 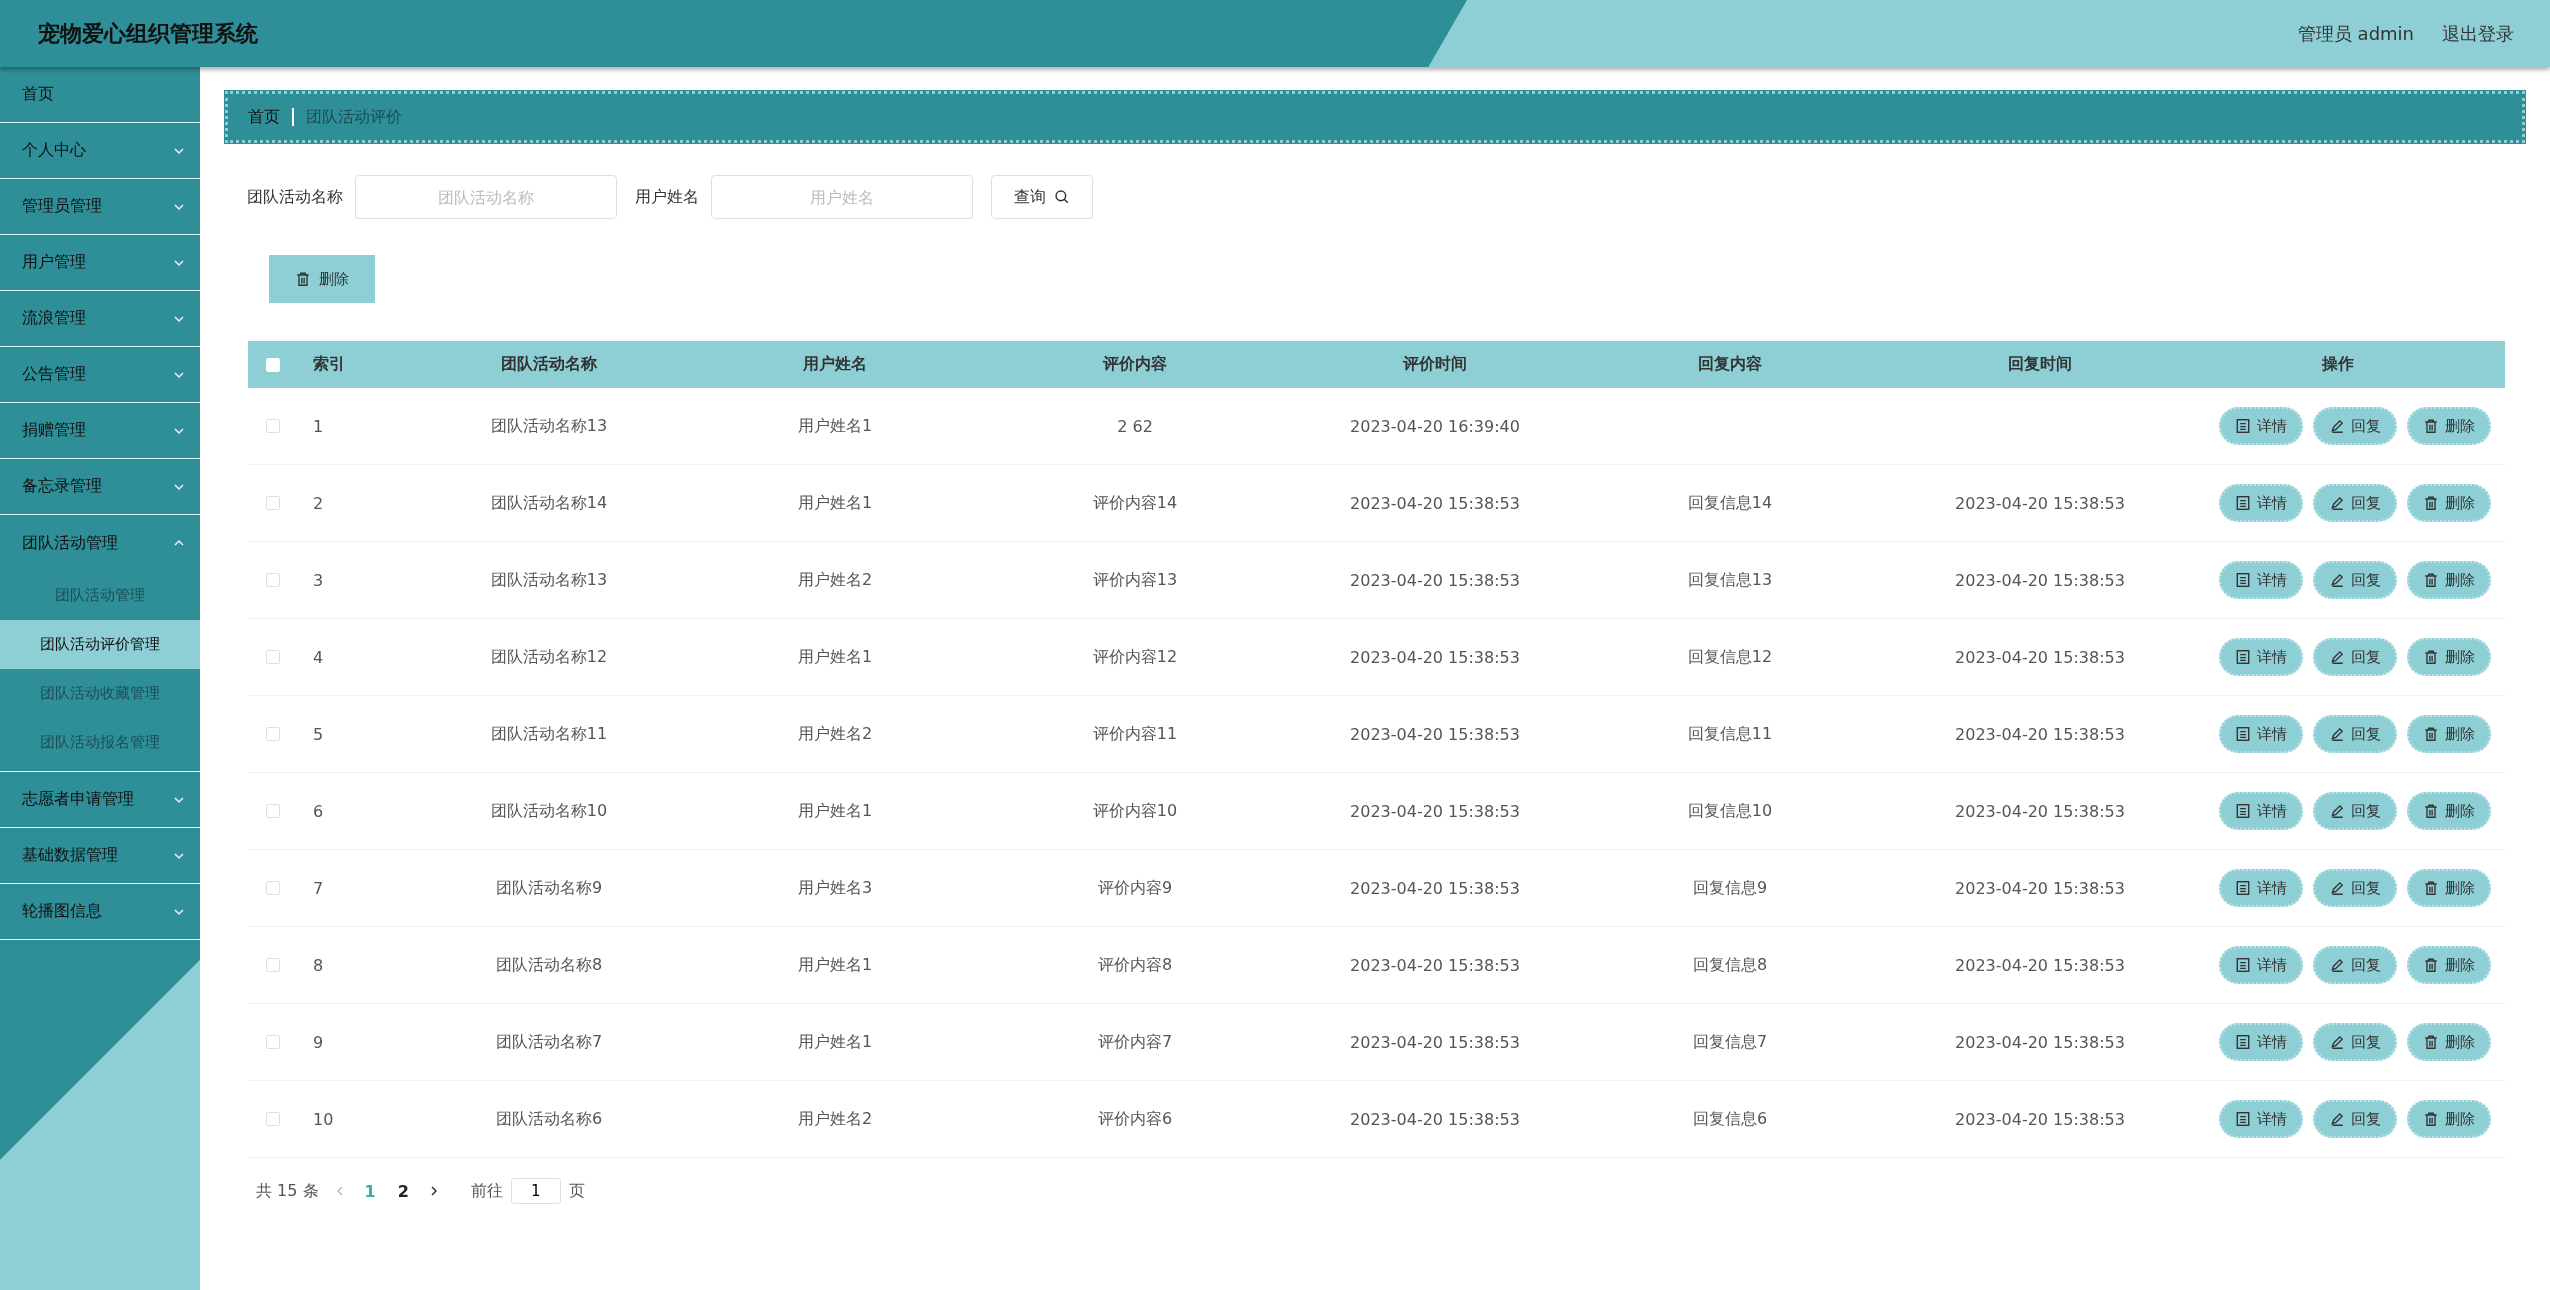 I want to click on search-field: 团队活动名称, so click(x=486, y=197).